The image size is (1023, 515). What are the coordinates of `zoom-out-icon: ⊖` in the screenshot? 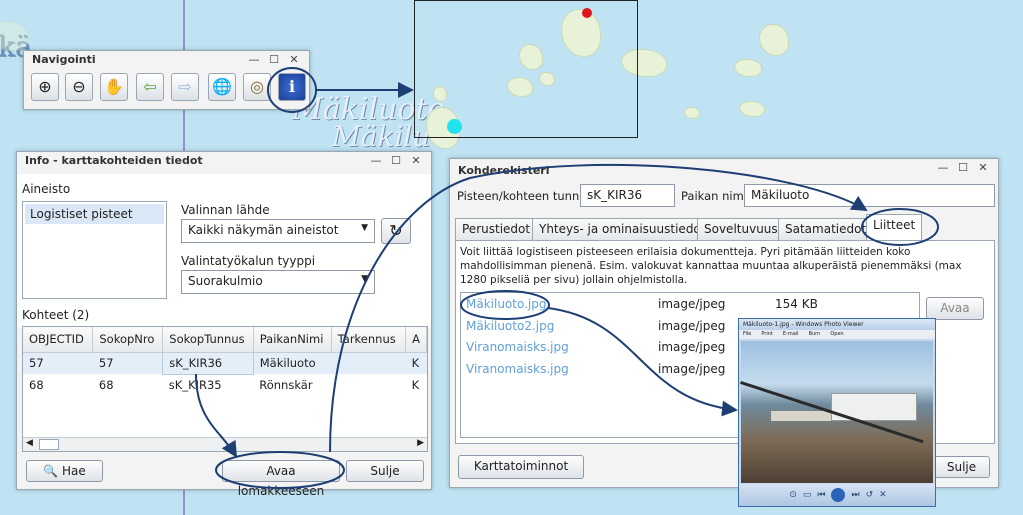 It's located at (79, 87).